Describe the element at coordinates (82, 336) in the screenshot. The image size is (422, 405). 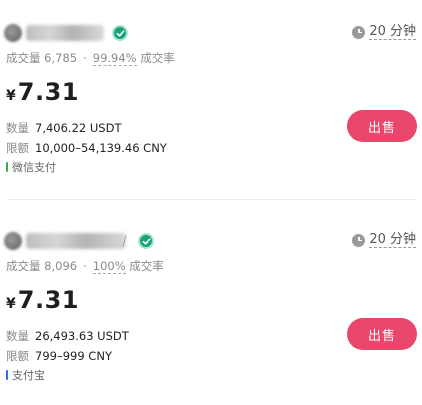
I see `quantity-value: 26,493.63 USDT` at that location.